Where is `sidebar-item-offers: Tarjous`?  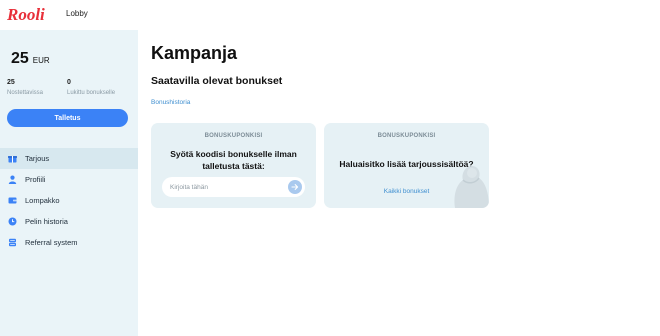
sidebar-item-offers: Tarjous is located at coordinates (69, 158).